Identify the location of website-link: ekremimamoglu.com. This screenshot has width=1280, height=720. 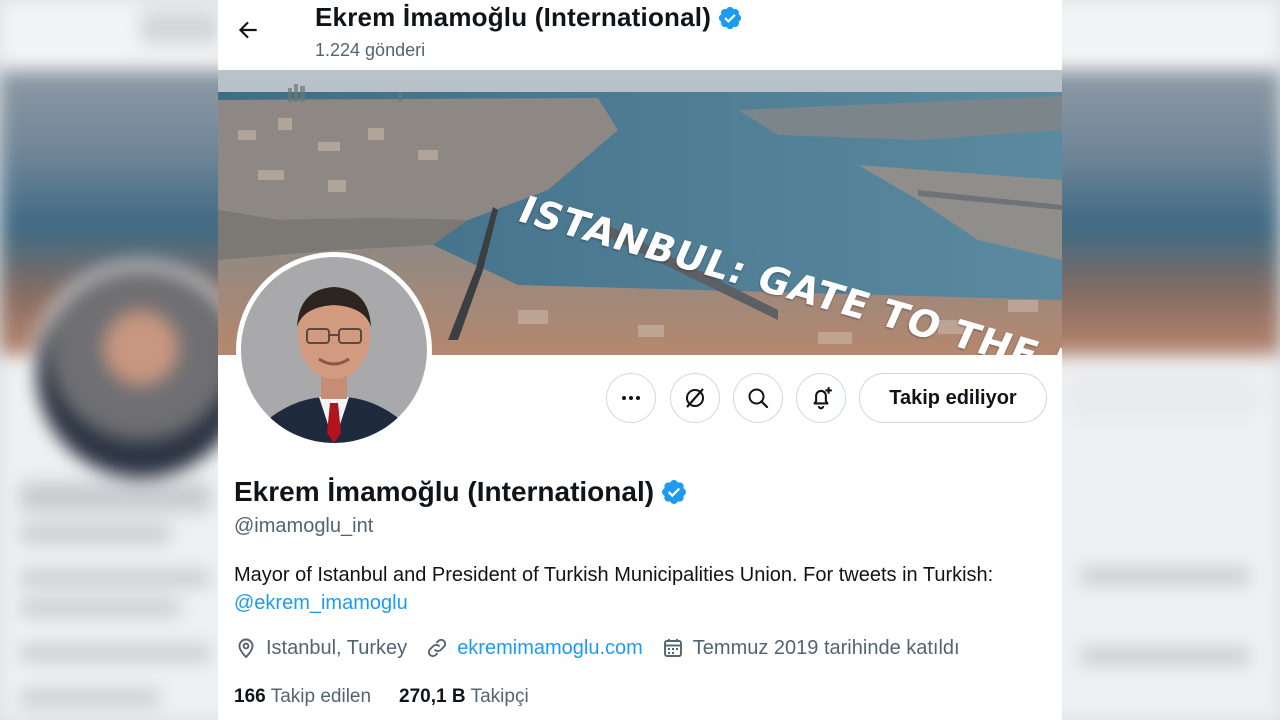
(550, 648).